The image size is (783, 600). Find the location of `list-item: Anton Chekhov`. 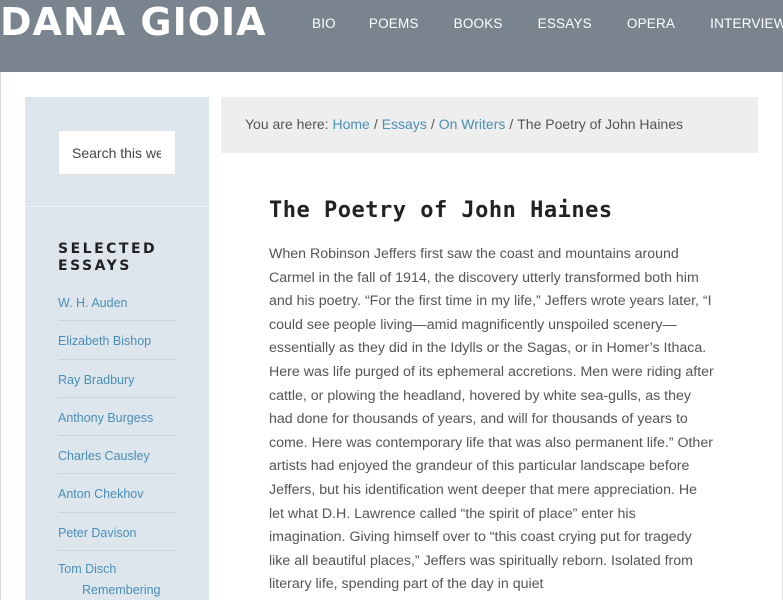

list-item: Anton Chekhov is located at coordinates (117, 493).